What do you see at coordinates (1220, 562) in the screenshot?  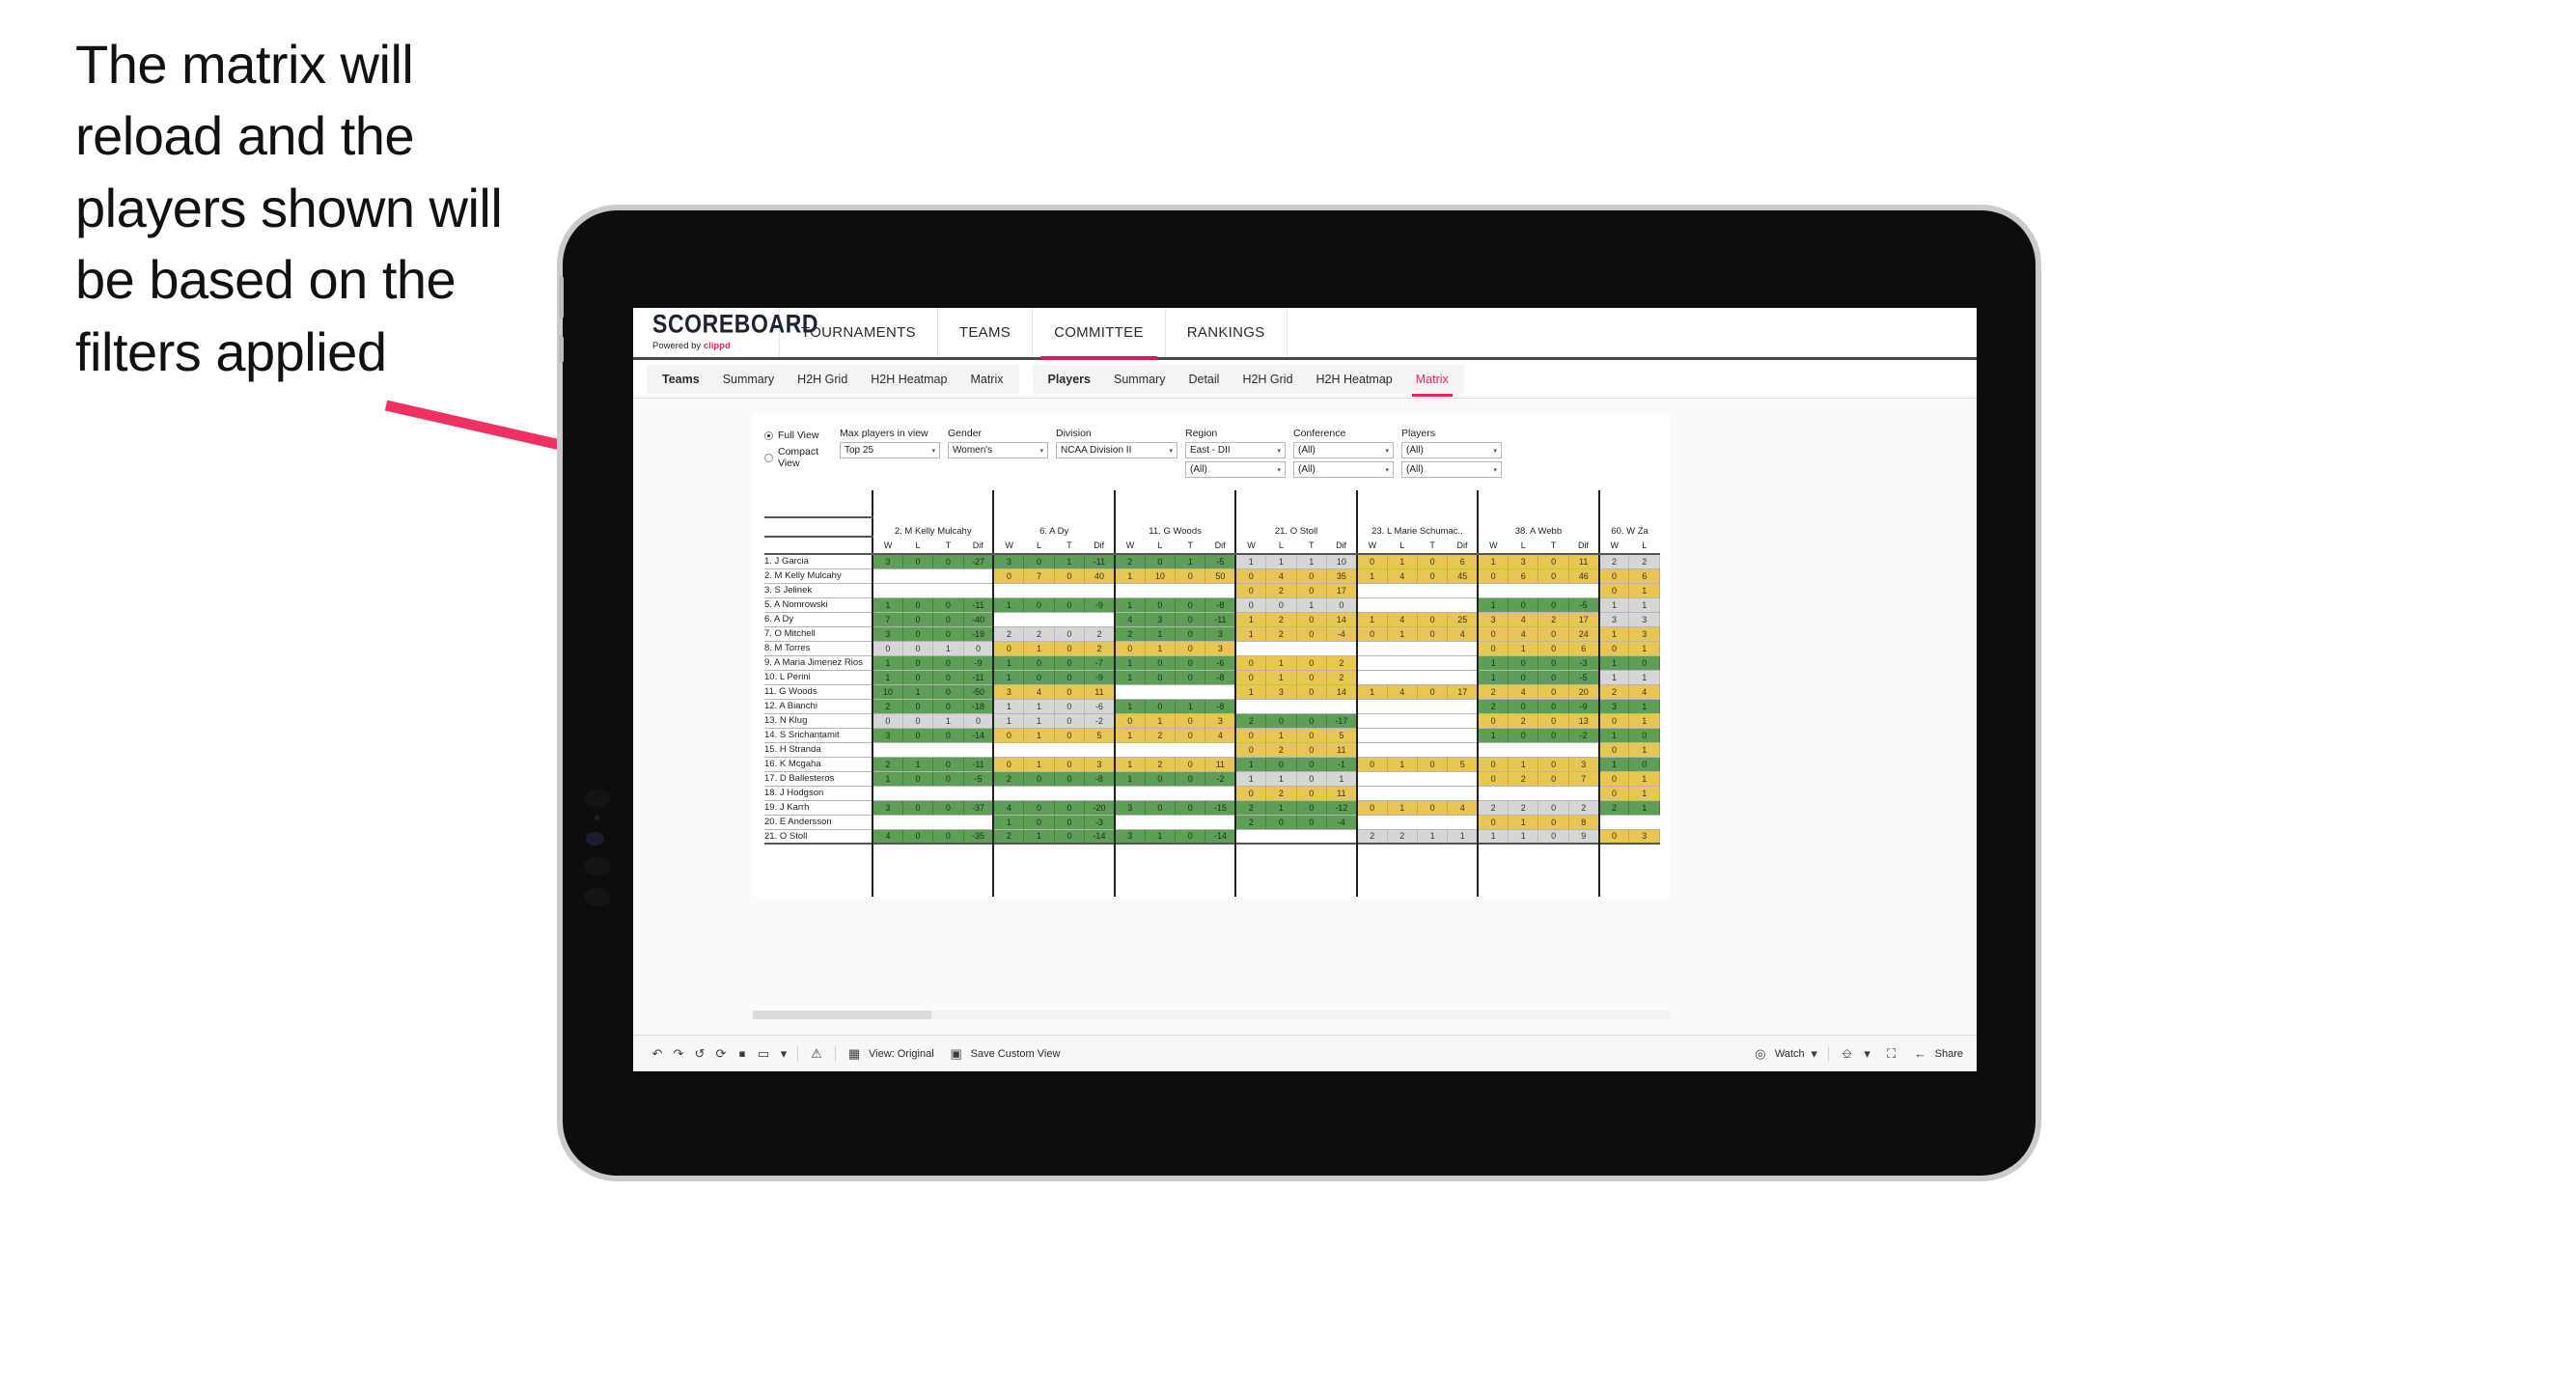 I see `matrix-cell: -5` at bounding box center [1220, 562].